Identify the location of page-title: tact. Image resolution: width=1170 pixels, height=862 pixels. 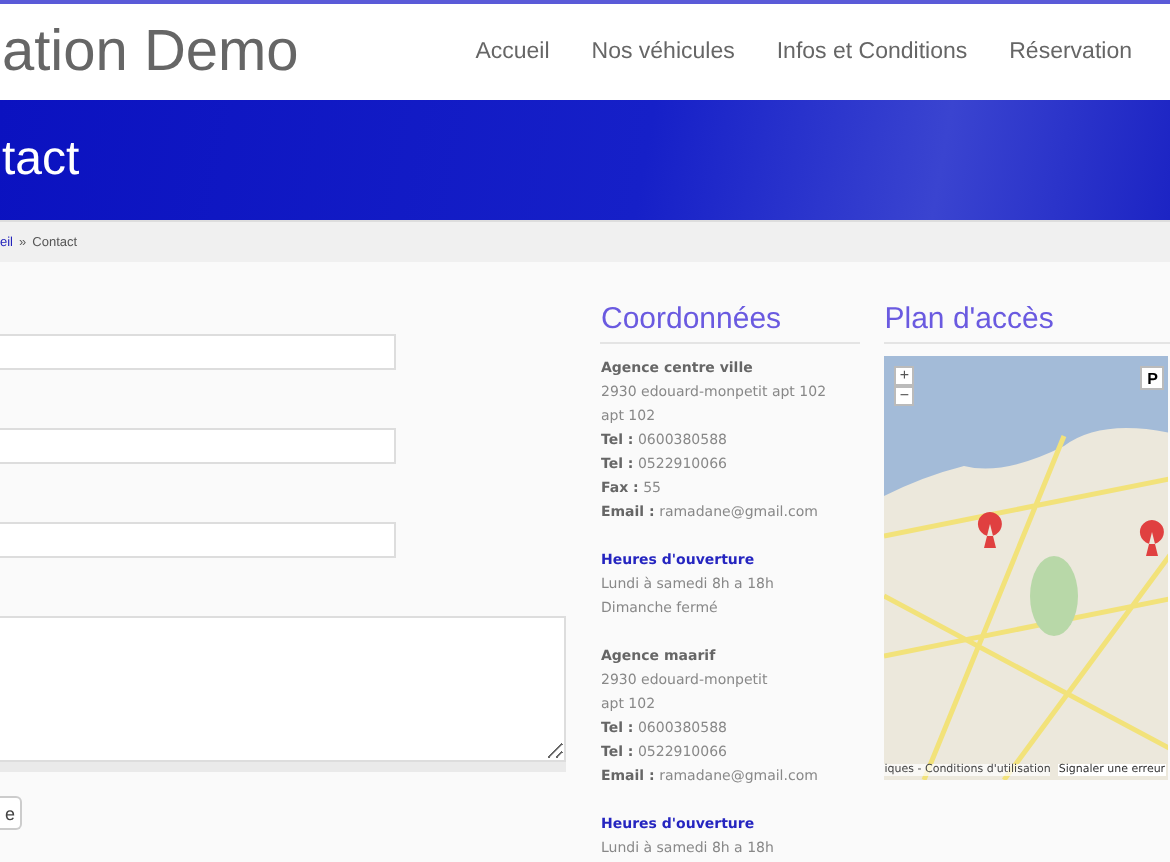
(41, 160).